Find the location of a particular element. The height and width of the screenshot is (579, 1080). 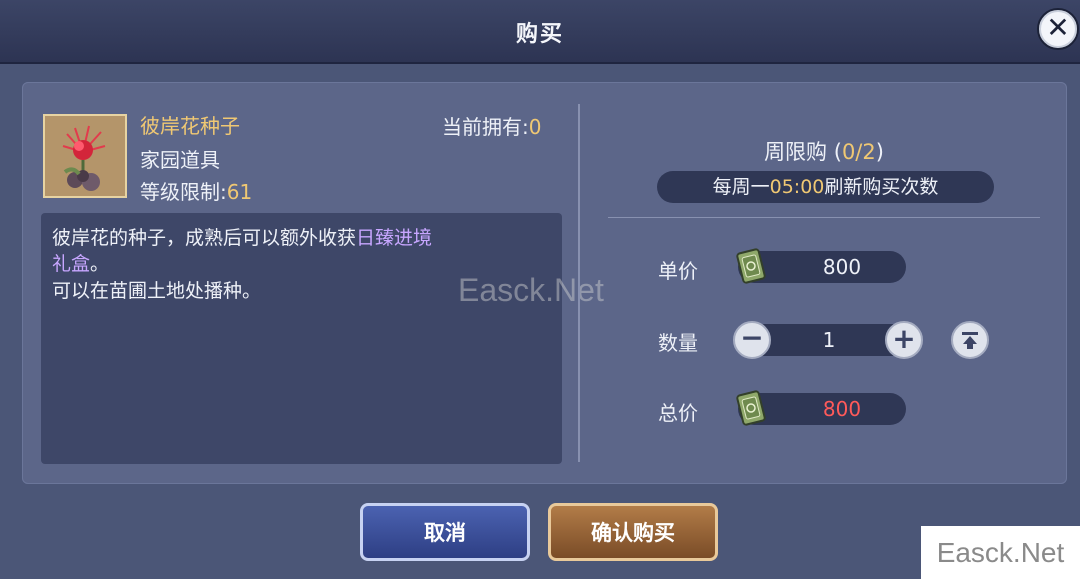

decrease-button: − is located at coordinates (752, 340).